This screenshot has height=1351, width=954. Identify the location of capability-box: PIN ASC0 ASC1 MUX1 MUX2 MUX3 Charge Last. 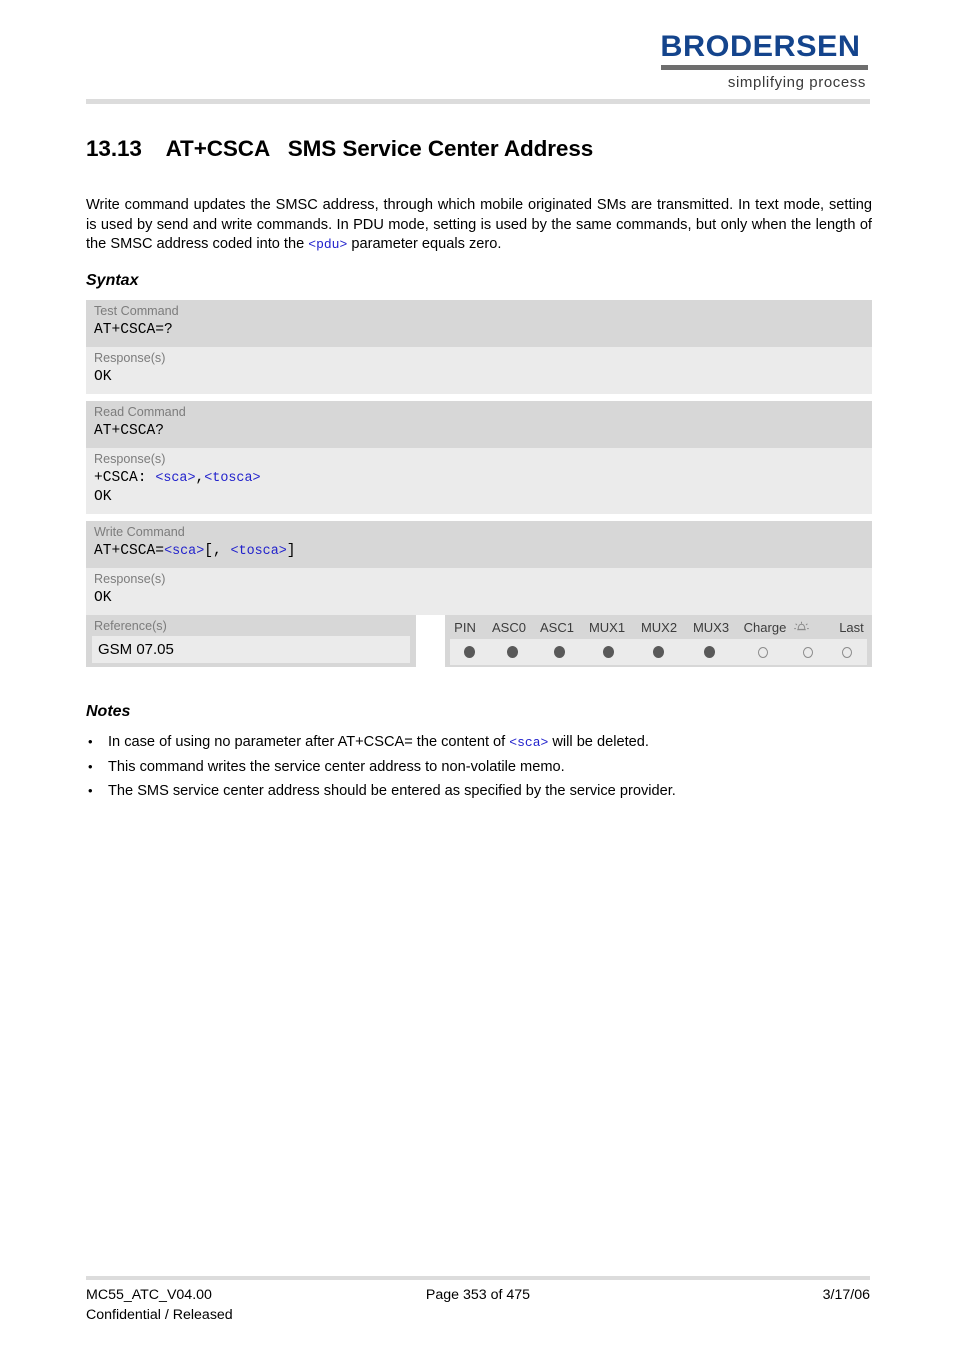
(658, 641).